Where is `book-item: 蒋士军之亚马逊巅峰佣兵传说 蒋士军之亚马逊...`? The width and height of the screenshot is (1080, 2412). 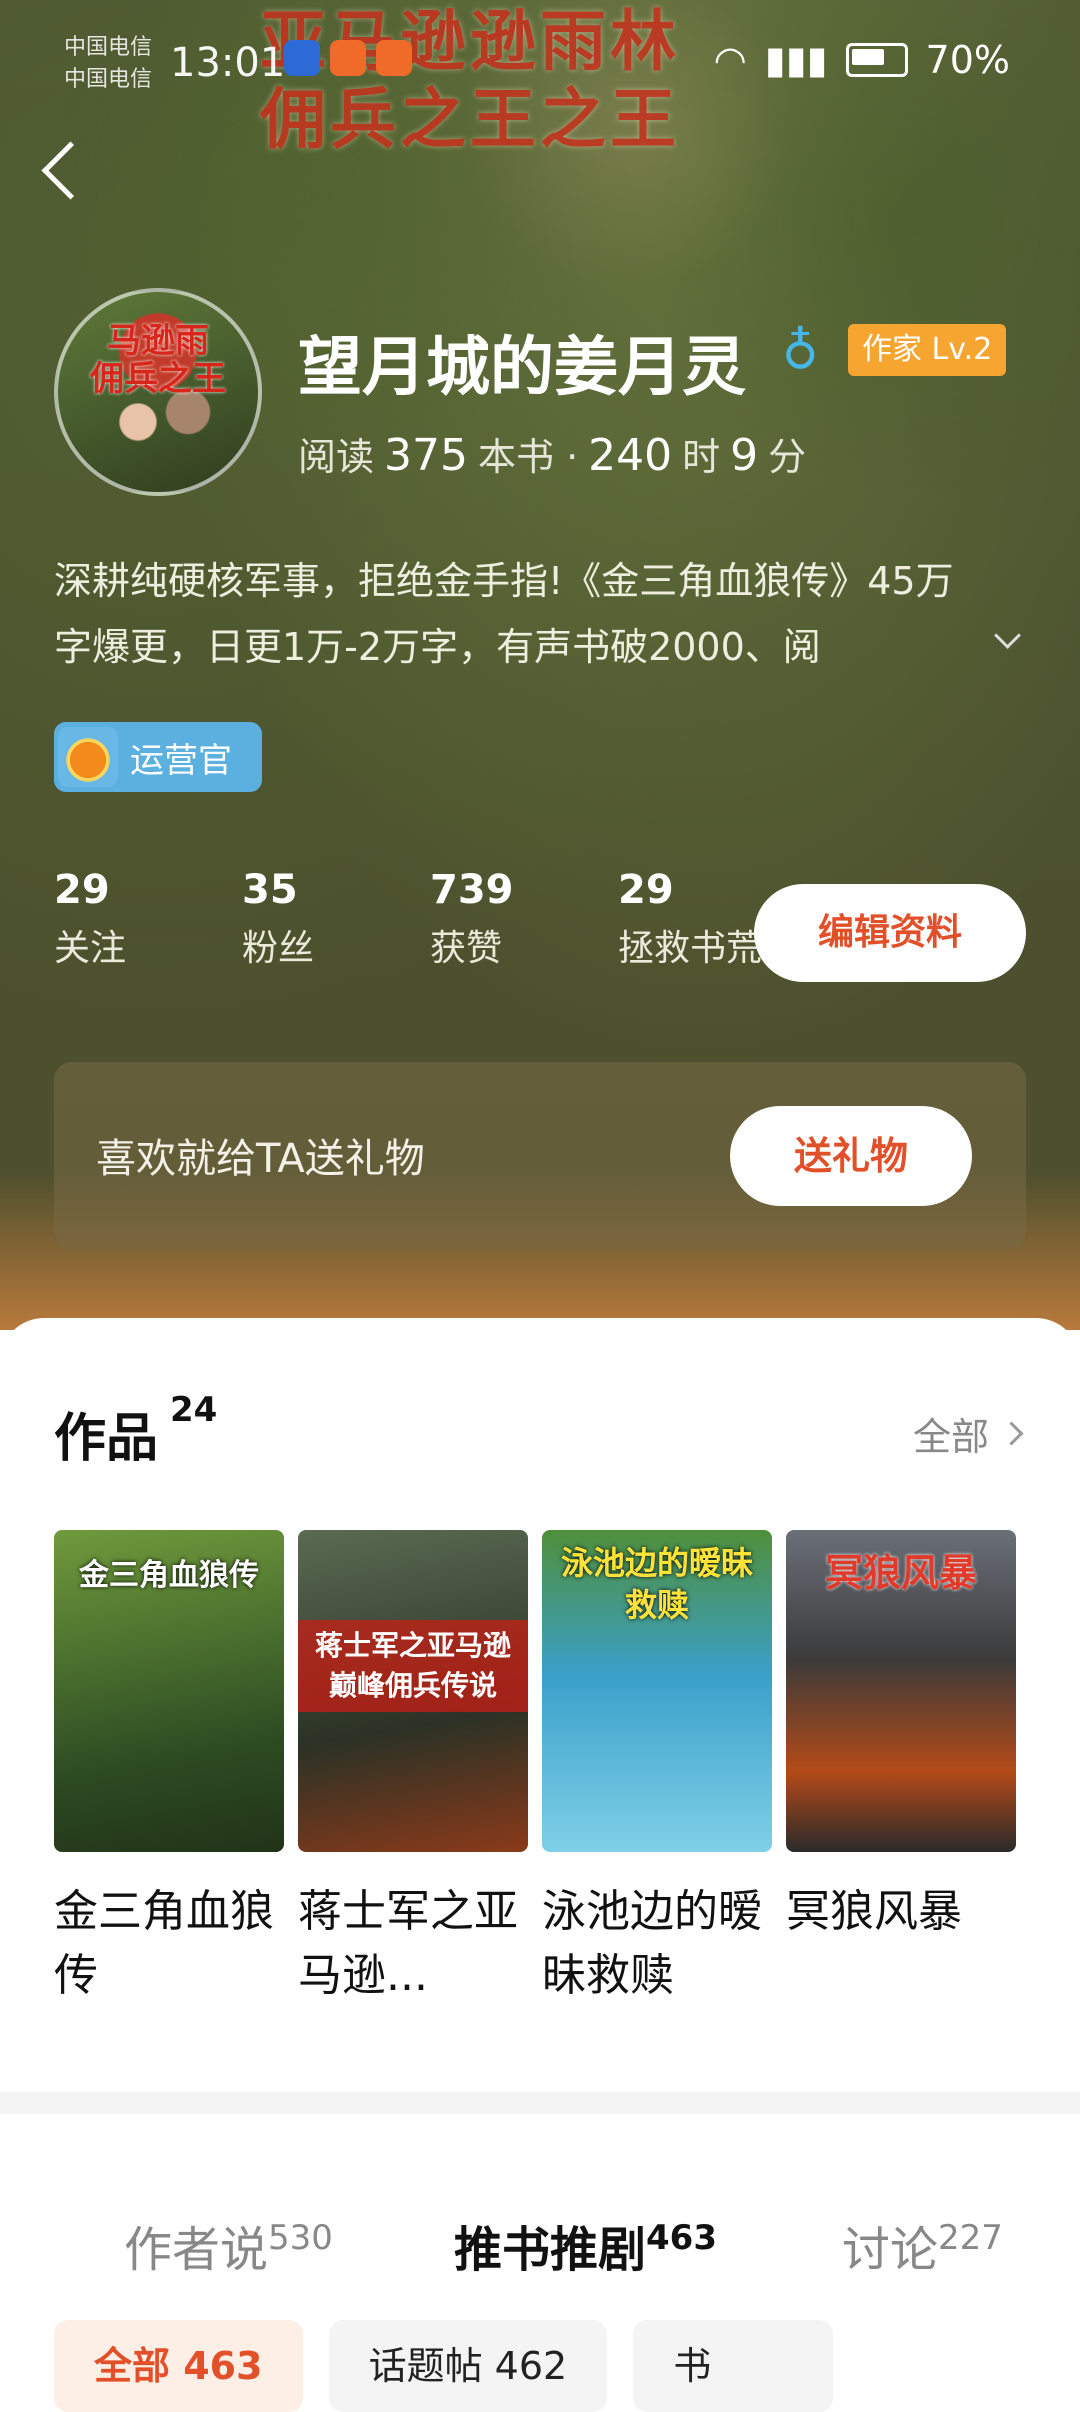 book-item: 蒋士军之亚马逊巅峰佣兵传说 蒋士军之亚马逊... is located at coordinates (413, 1769).